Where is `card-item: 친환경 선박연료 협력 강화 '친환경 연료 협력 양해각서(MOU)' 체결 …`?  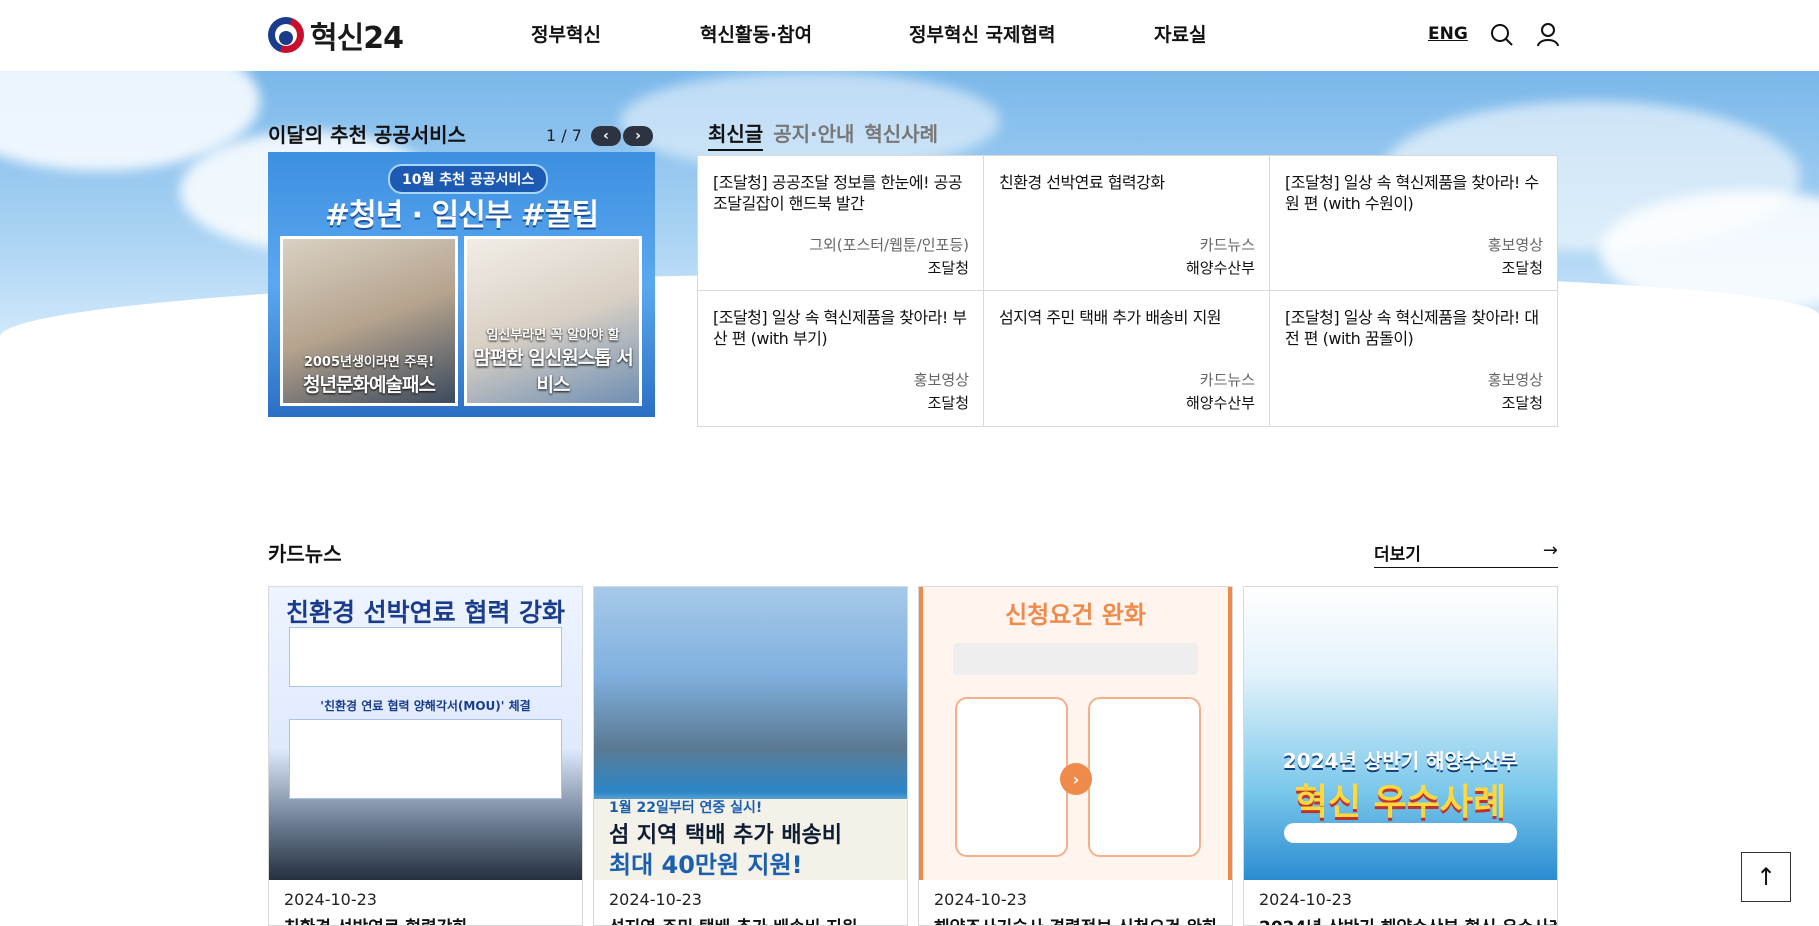 card-item: 친환경 선박연료 협력 강화 '친환경 연료 협력 양해각서(MOU)' 체결 … is located at coordinates (425, 756).